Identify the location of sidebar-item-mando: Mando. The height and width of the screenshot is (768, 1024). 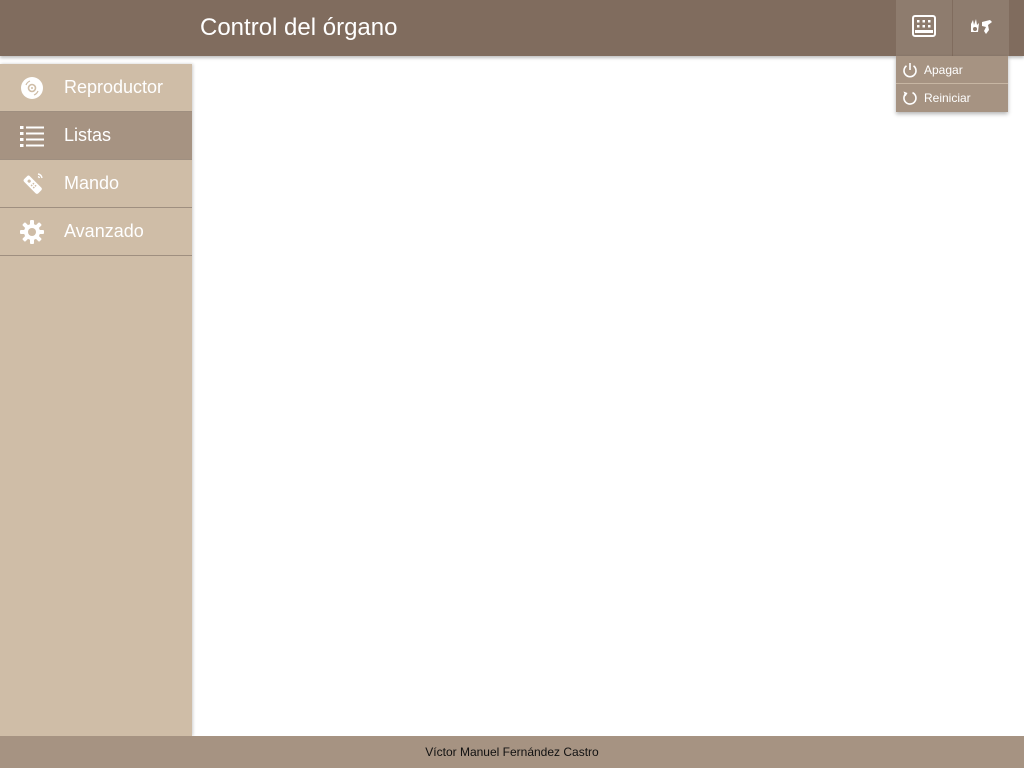
(96, 184).